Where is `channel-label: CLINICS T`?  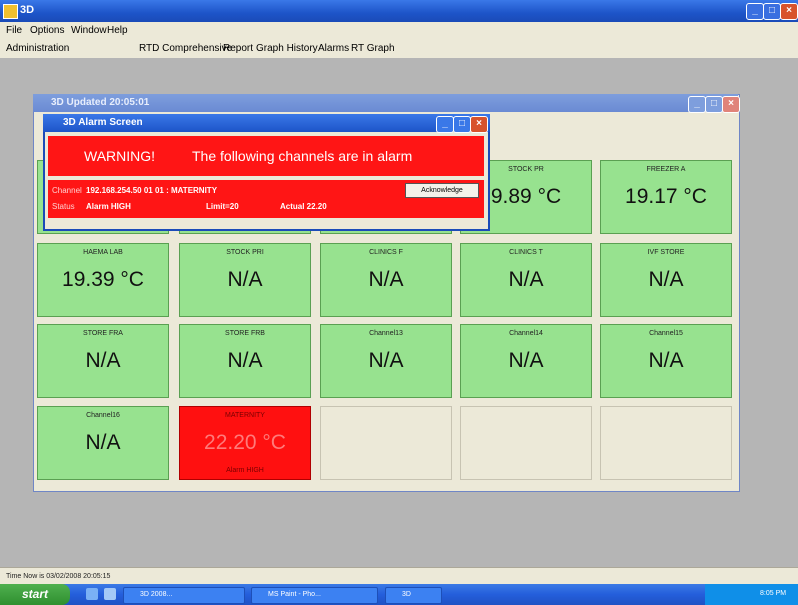 channel-label: CLINICS T is located at coordinates (526, 252).